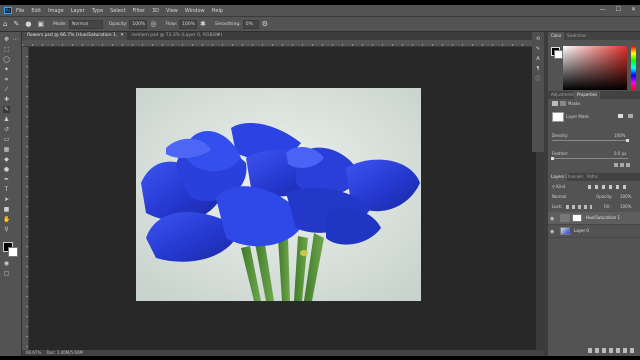 This screenshot has width=640, height=360. Describe the element at coordinates (139, 11) in the screenshot. I see `menu-filter: Filter` at that location.